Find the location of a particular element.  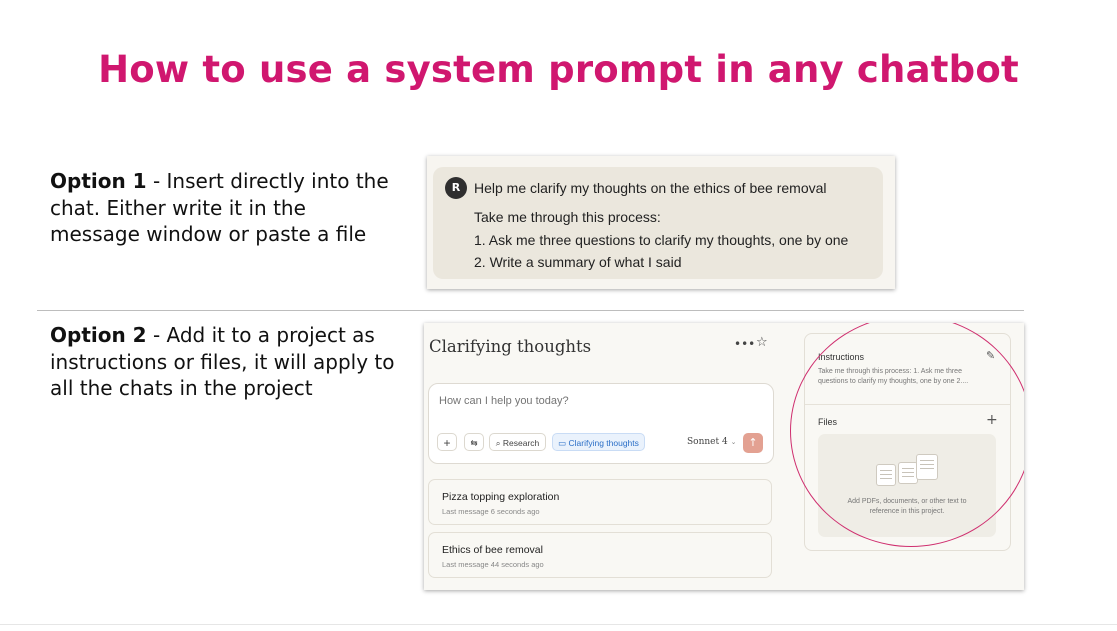

documents-icon is located at coordinates (909, 470).